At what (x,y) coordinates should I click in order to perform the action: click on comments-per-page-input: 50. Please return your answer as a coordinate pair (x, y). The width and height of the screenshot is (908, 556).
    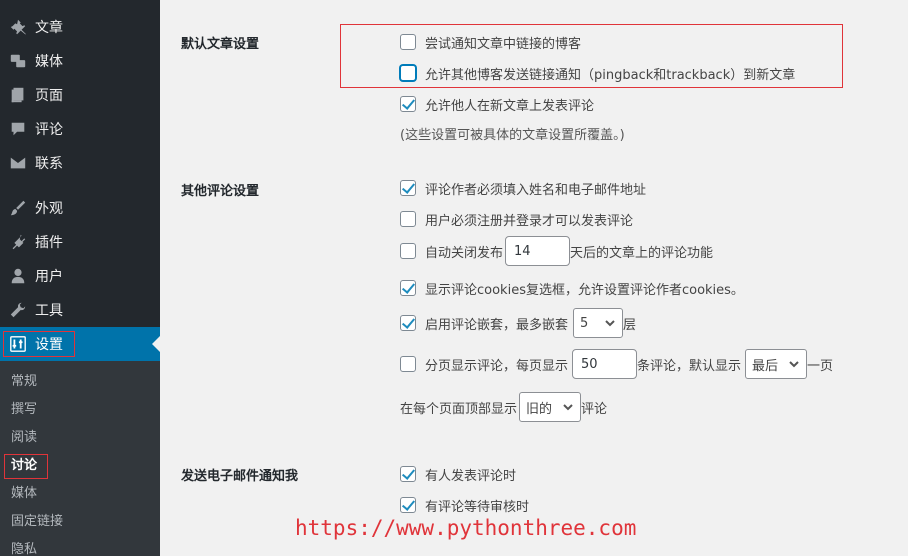
    Looking at the image, I should click on (605, 364).